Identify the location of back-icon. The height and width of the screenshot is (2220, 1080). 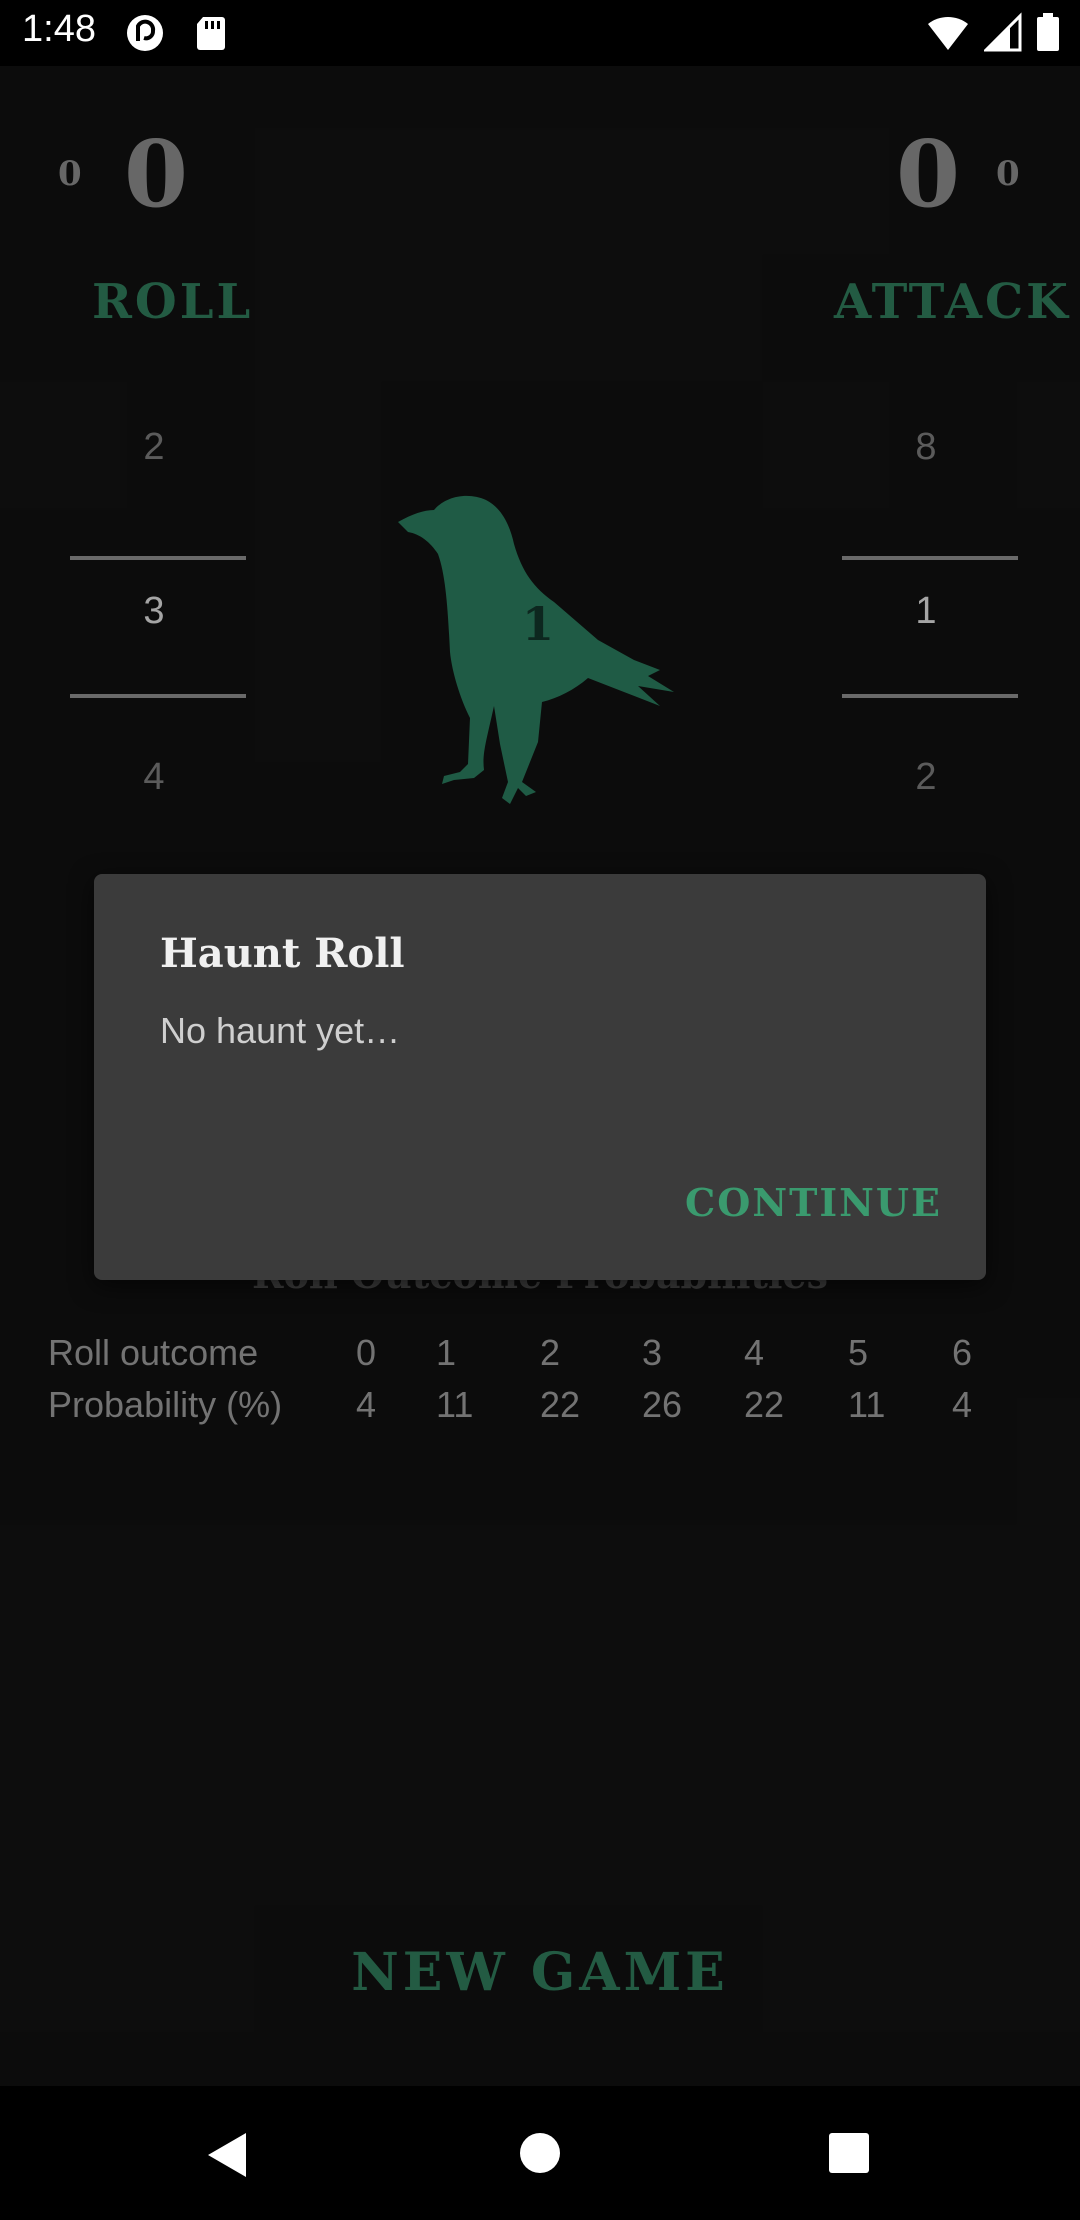
(227, 2155).